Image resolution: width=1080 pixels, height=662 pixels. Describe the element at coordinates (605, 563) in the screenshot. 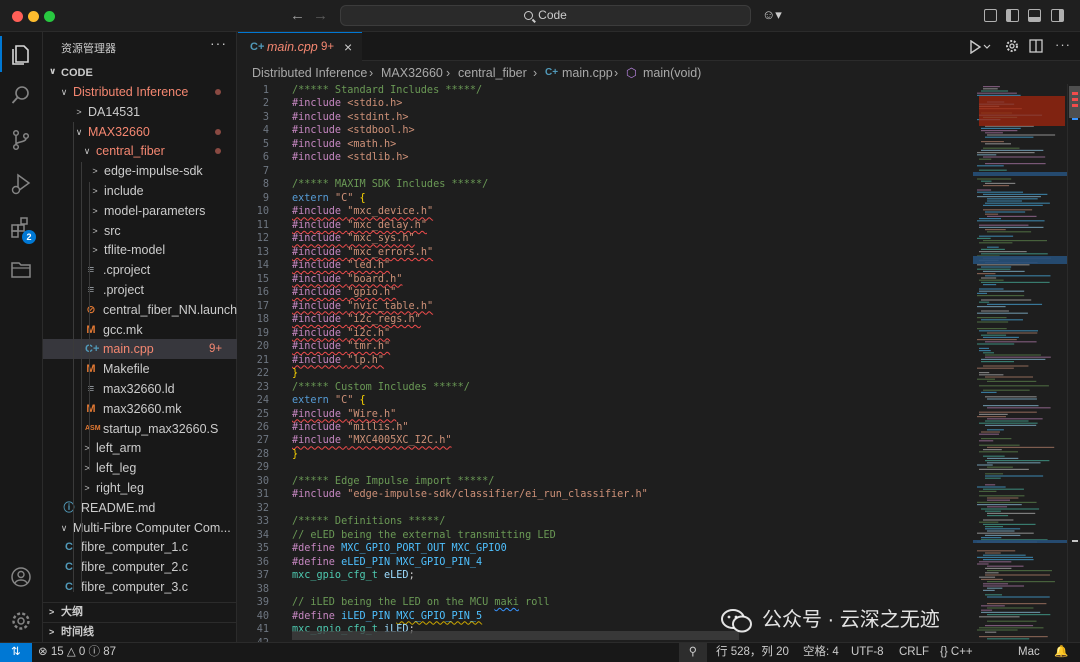

I see `code-line: 36 #define eLED_PIN MXC_GPIO_PIN_4` at that location.